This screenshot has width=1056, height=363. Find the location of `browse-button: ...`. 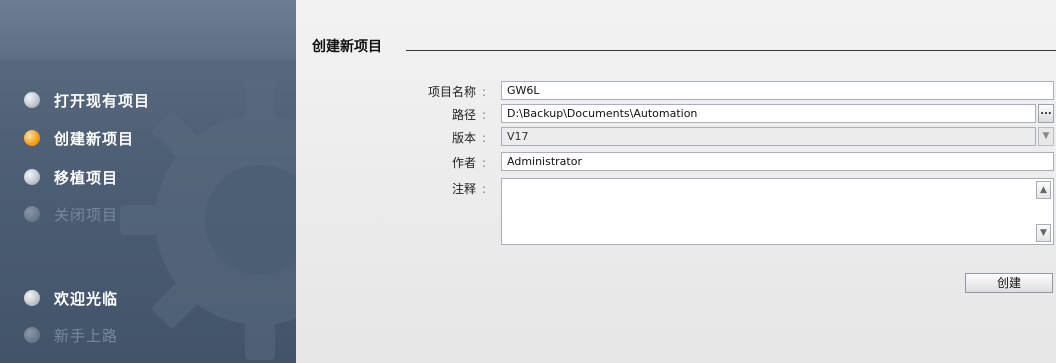

browse-button: ... is located at coordinates (1046, 113).